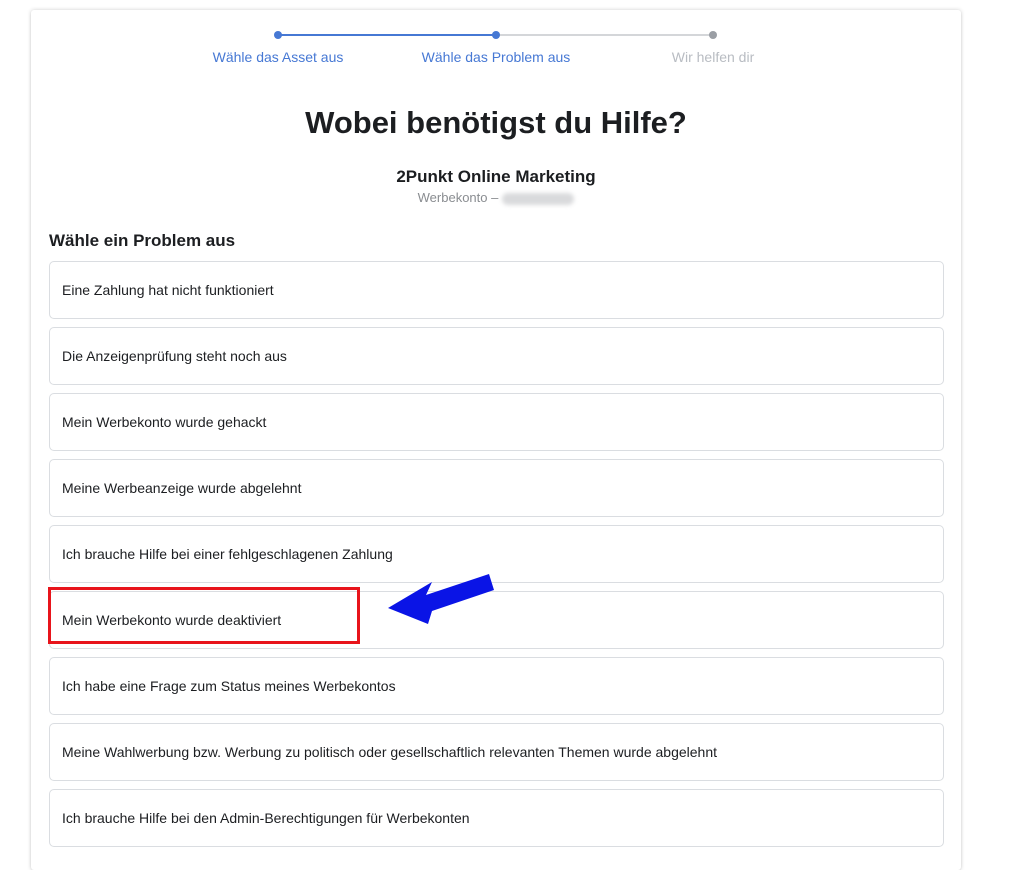 Image resolution: width=1011 pixels, height=870 pixels. Describe the element at coordinates (278, 57) in the screenshot. I see `step-label-asset: Wähle das Asset aus` at that location.